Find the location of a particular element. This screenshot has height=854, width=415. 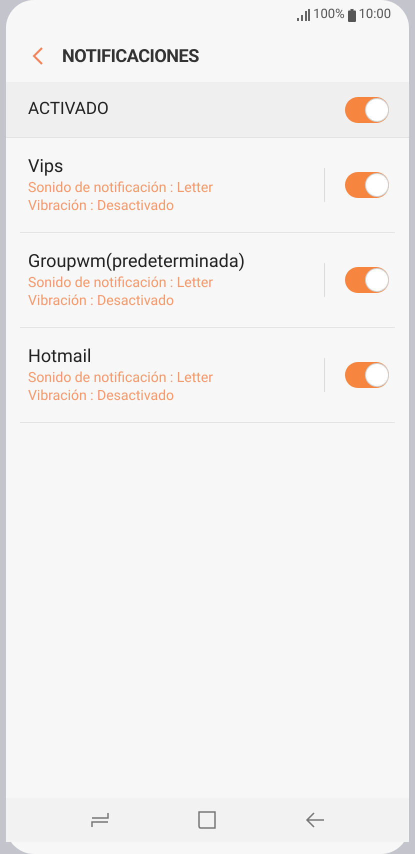

battery-icon is located at coordinates (352, 15).